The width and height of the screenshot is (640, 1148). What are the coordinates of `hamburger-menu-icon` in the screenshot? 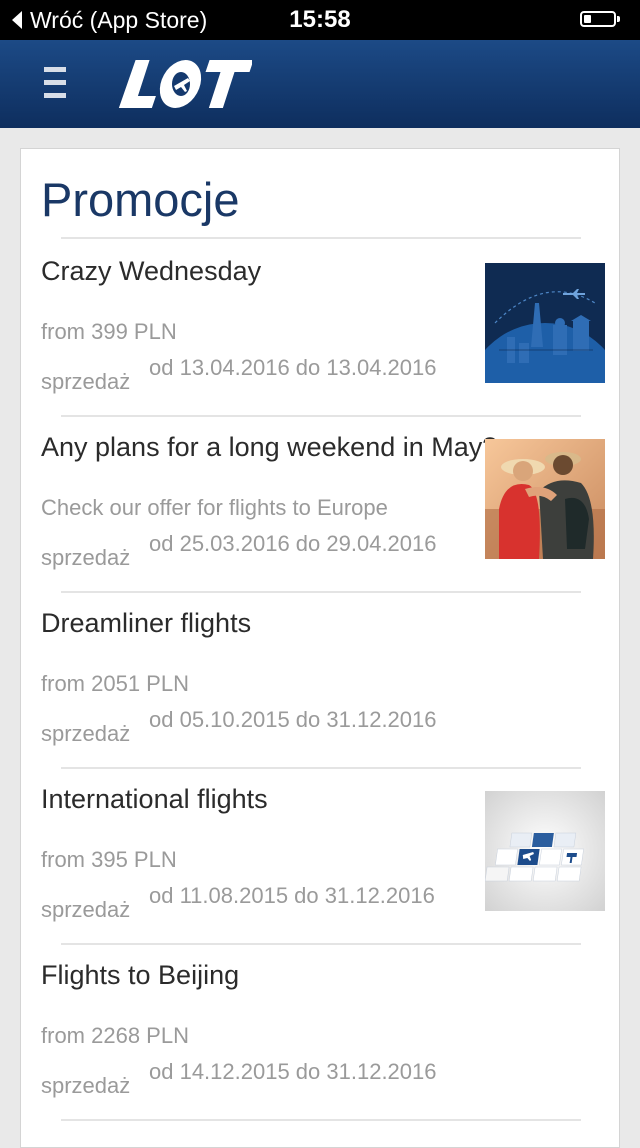 It's located at (56, 84).